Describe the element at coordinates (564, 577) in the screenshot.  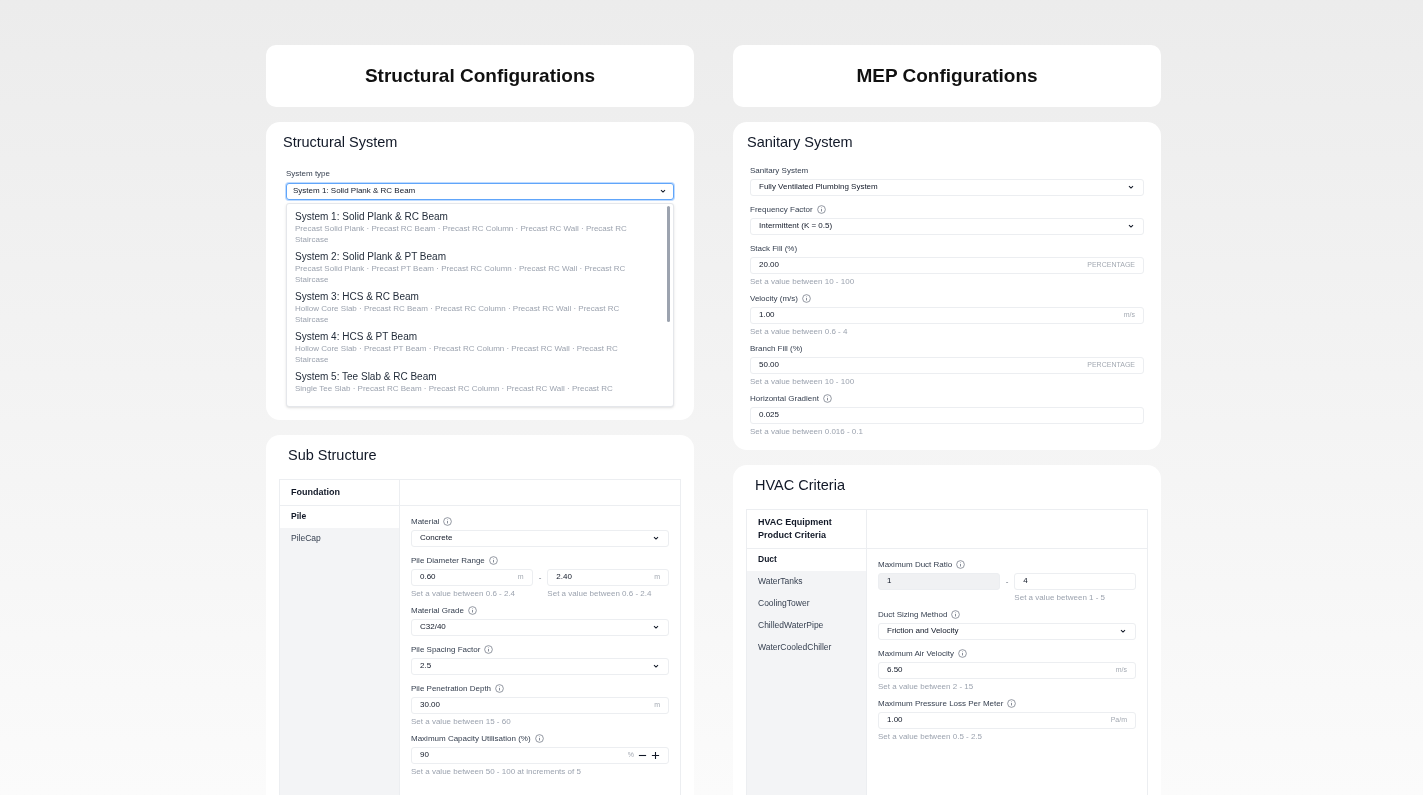
I see `field-value: 2.40` at that location.